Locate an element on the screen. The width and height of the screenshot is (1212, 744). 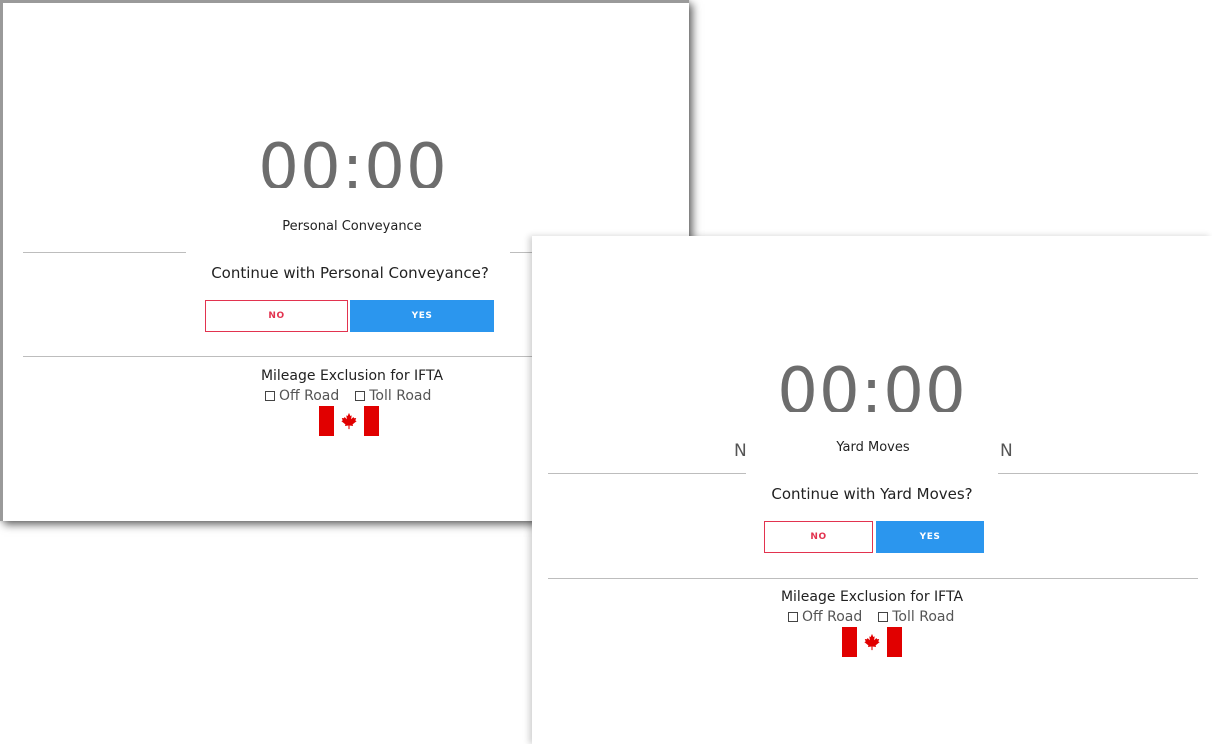
status-title: Yard Moves is located at coordinates (873, 447).